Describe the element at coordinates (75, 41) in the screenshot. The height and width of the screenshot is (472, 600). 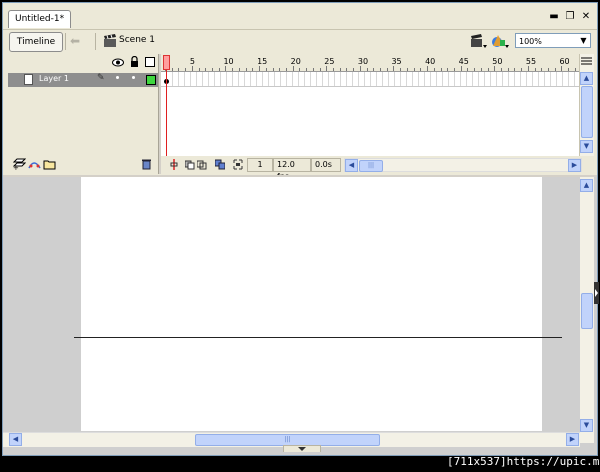
I see `back-arrow-icon: ⬅` at that location.